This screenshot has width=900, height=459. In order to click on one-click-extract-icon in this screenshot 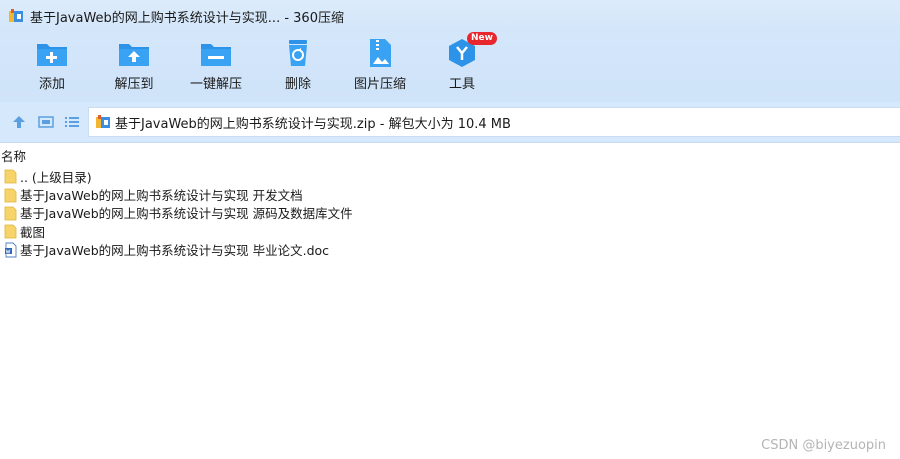, I will do `click(216, 55)`.